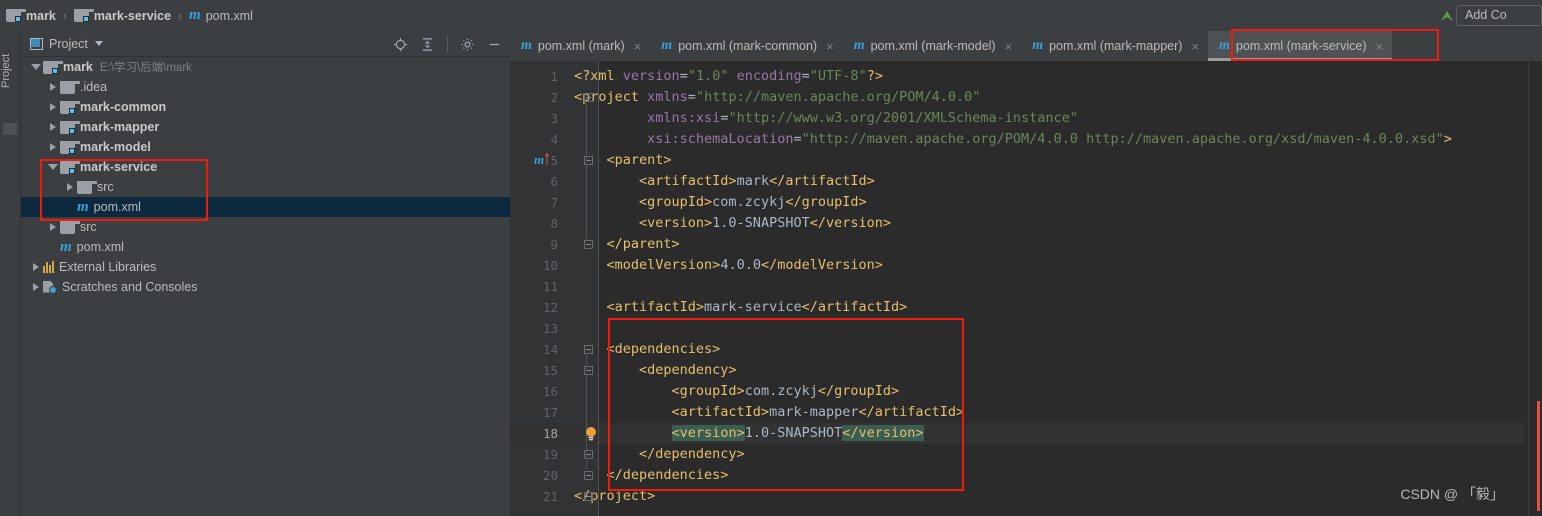 The width and height of the screenshot is (1542, 516). I want to click on add-configuration-button: Add Co, so click(1499, 15).